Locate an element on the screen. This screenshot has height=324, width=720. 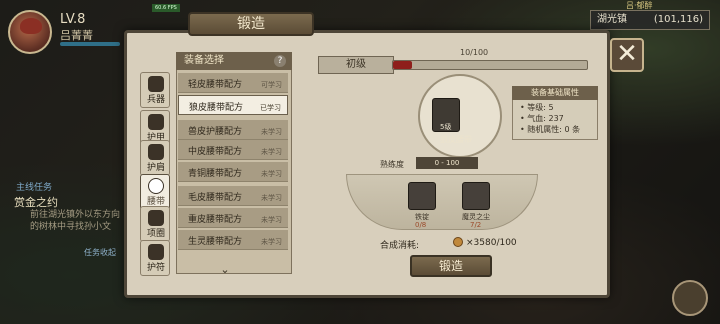
attribute-line: • 等级: 5 is located at coordinates (537, 107).